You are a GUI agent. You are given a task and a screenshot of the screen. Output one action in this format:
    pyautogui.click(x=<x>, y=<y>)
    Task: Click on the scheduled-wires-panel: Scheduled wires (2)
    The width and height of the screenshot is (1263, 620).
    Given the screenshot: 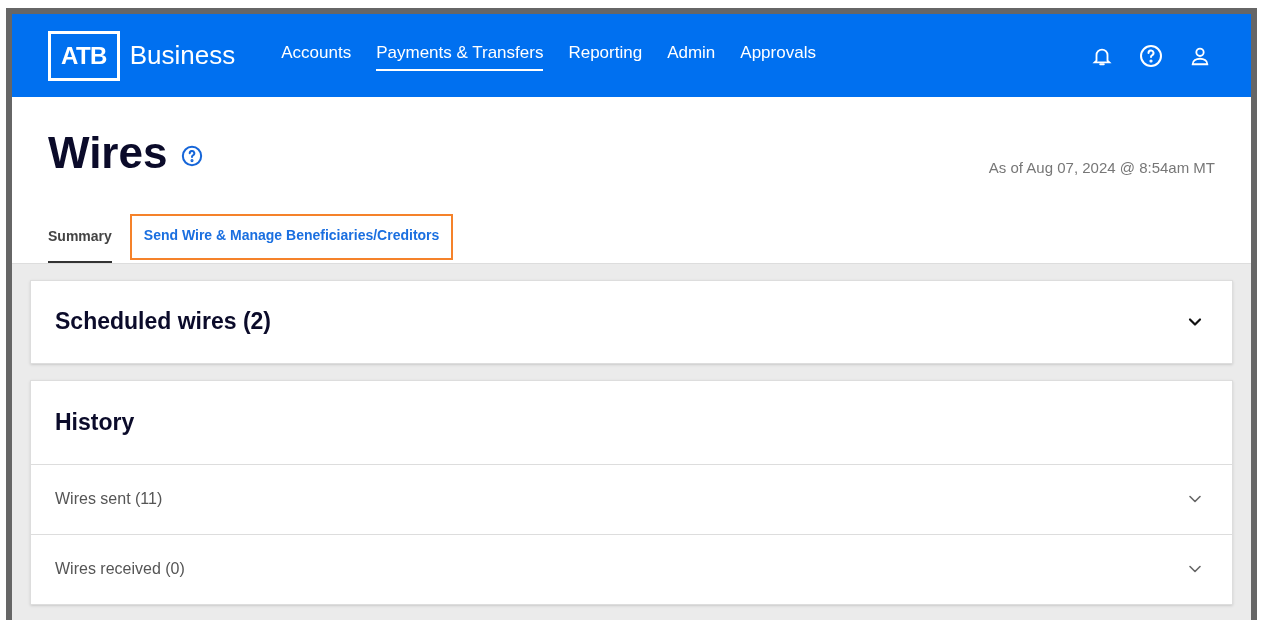 What is the action you would take?
    pyautogui.click(x=631, y=321)
    